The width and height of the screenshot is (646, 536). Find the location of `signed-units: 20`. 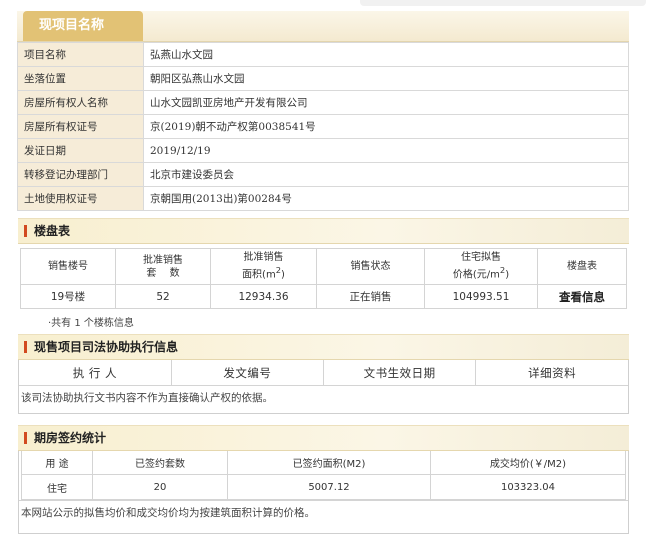

signed-units: 20 is located at coordinates (160, 487).